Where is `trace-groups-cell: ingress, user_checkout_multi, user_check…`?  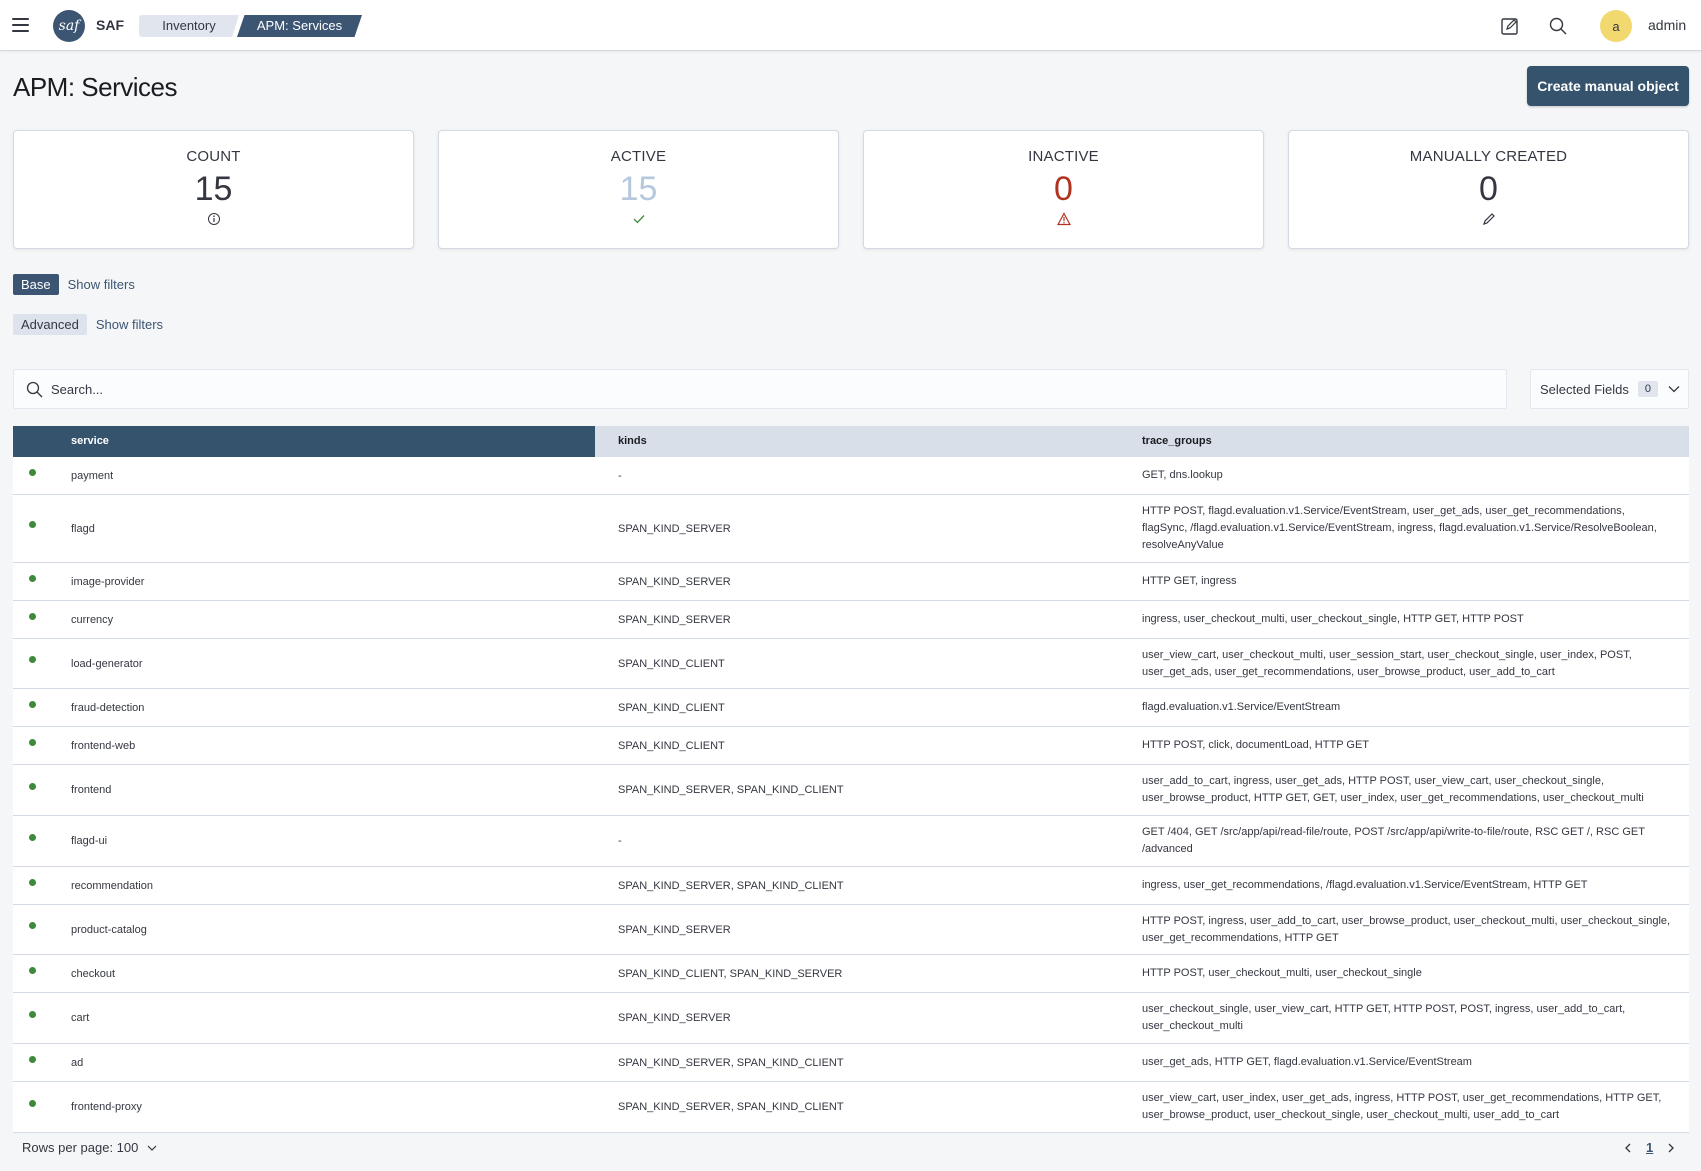 trace-groups-cell: ingress, user_checkout_multi, user_check… is located at coordinates (1333, 619).